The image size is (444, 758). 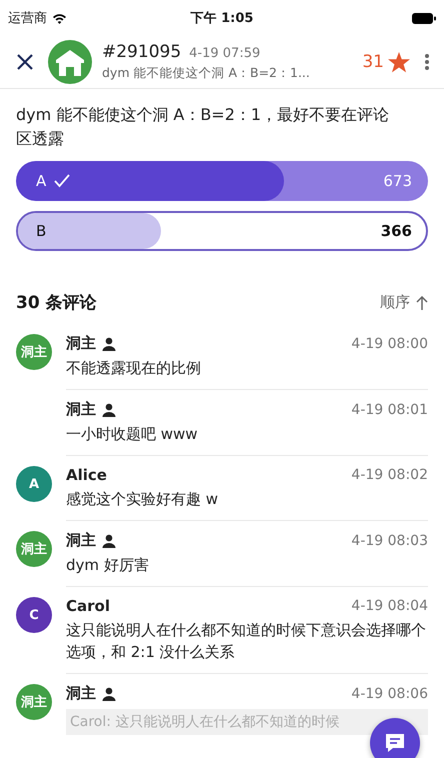 What do you see at coordinates (134, 368) in the screenshot?
I see `comment-text: 不能透露现在的比例` at bounding box center [134, 368].